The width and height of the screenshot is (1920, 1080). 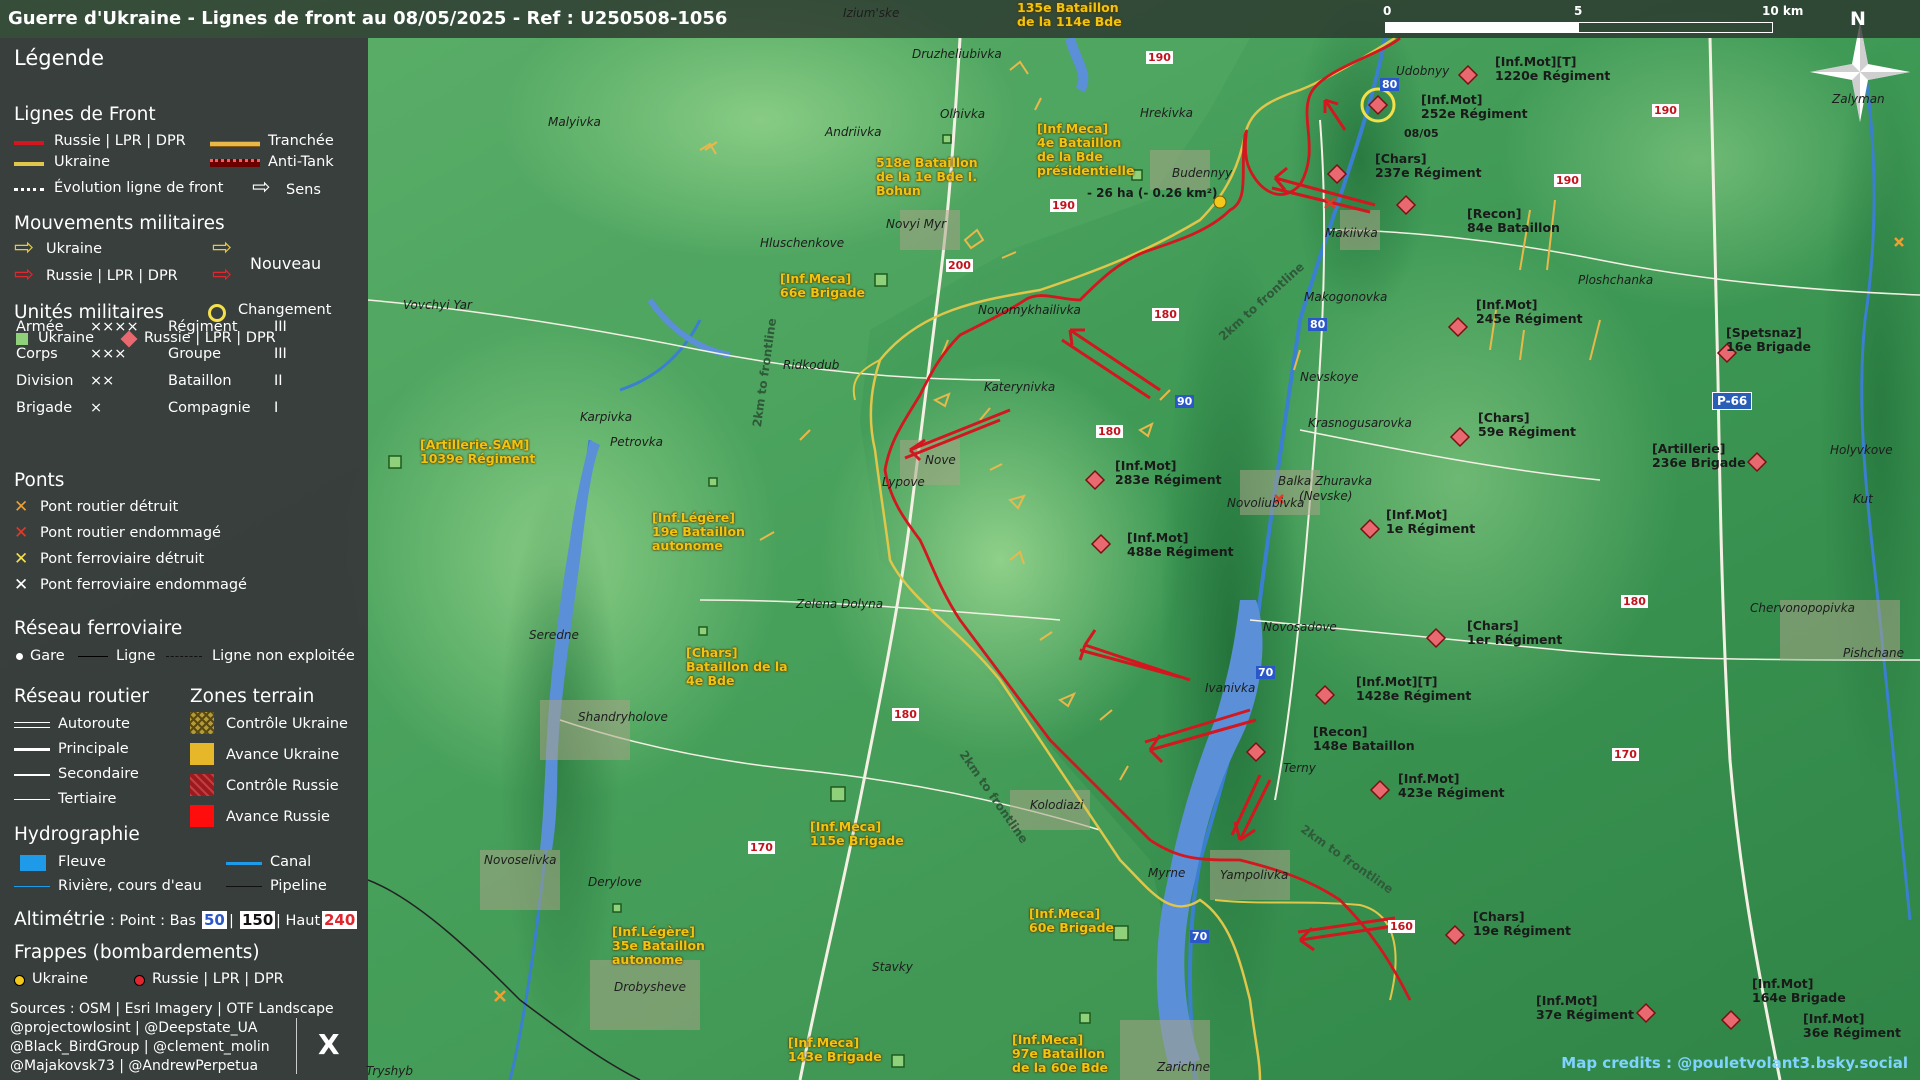 What do you see at coordinates (1585, 1008) in the screenshot?
I see `russian-unit-label: [Inf.Mot] 37e Régiment` at bounding box center [1585, 1008].